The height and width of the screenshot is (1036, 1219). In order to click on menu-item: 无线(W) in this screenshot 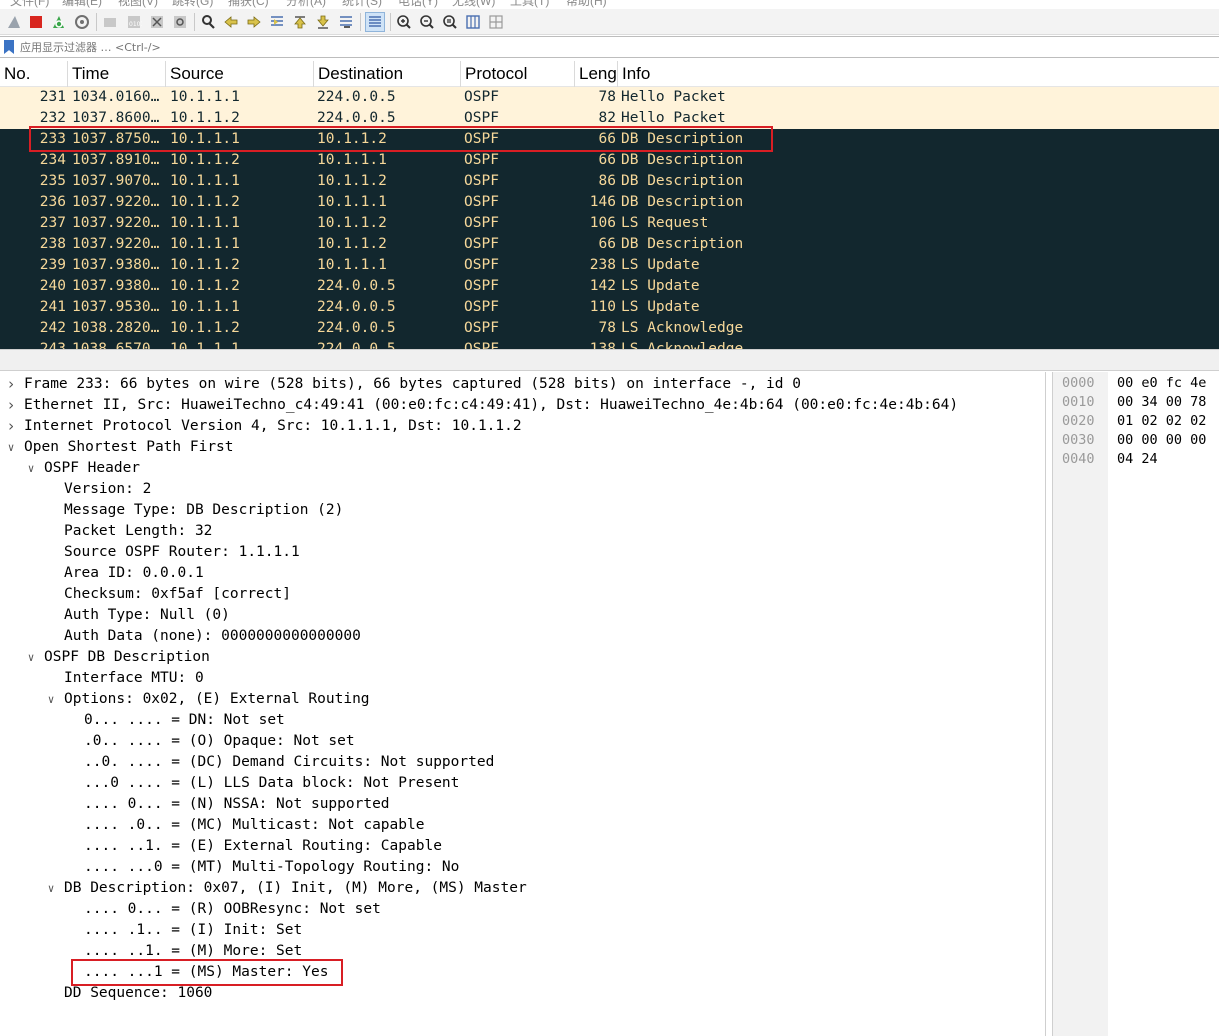, I will do `click(473, 4)`.